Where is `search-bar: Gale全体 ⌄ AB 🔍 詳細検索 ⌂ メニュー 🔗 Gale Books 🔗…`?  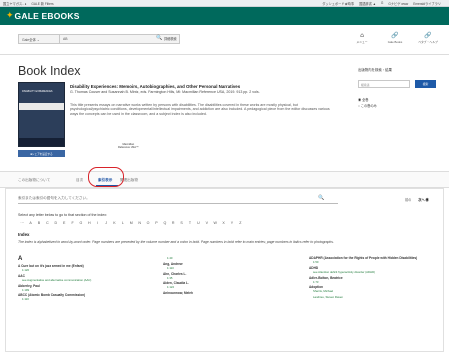
search-bar: Gale全体 ⌄ AB 🔍 詳細検索 ⌂ メニュー 🔗 Gale Books 🔗… is located at coordinates (224, 40).